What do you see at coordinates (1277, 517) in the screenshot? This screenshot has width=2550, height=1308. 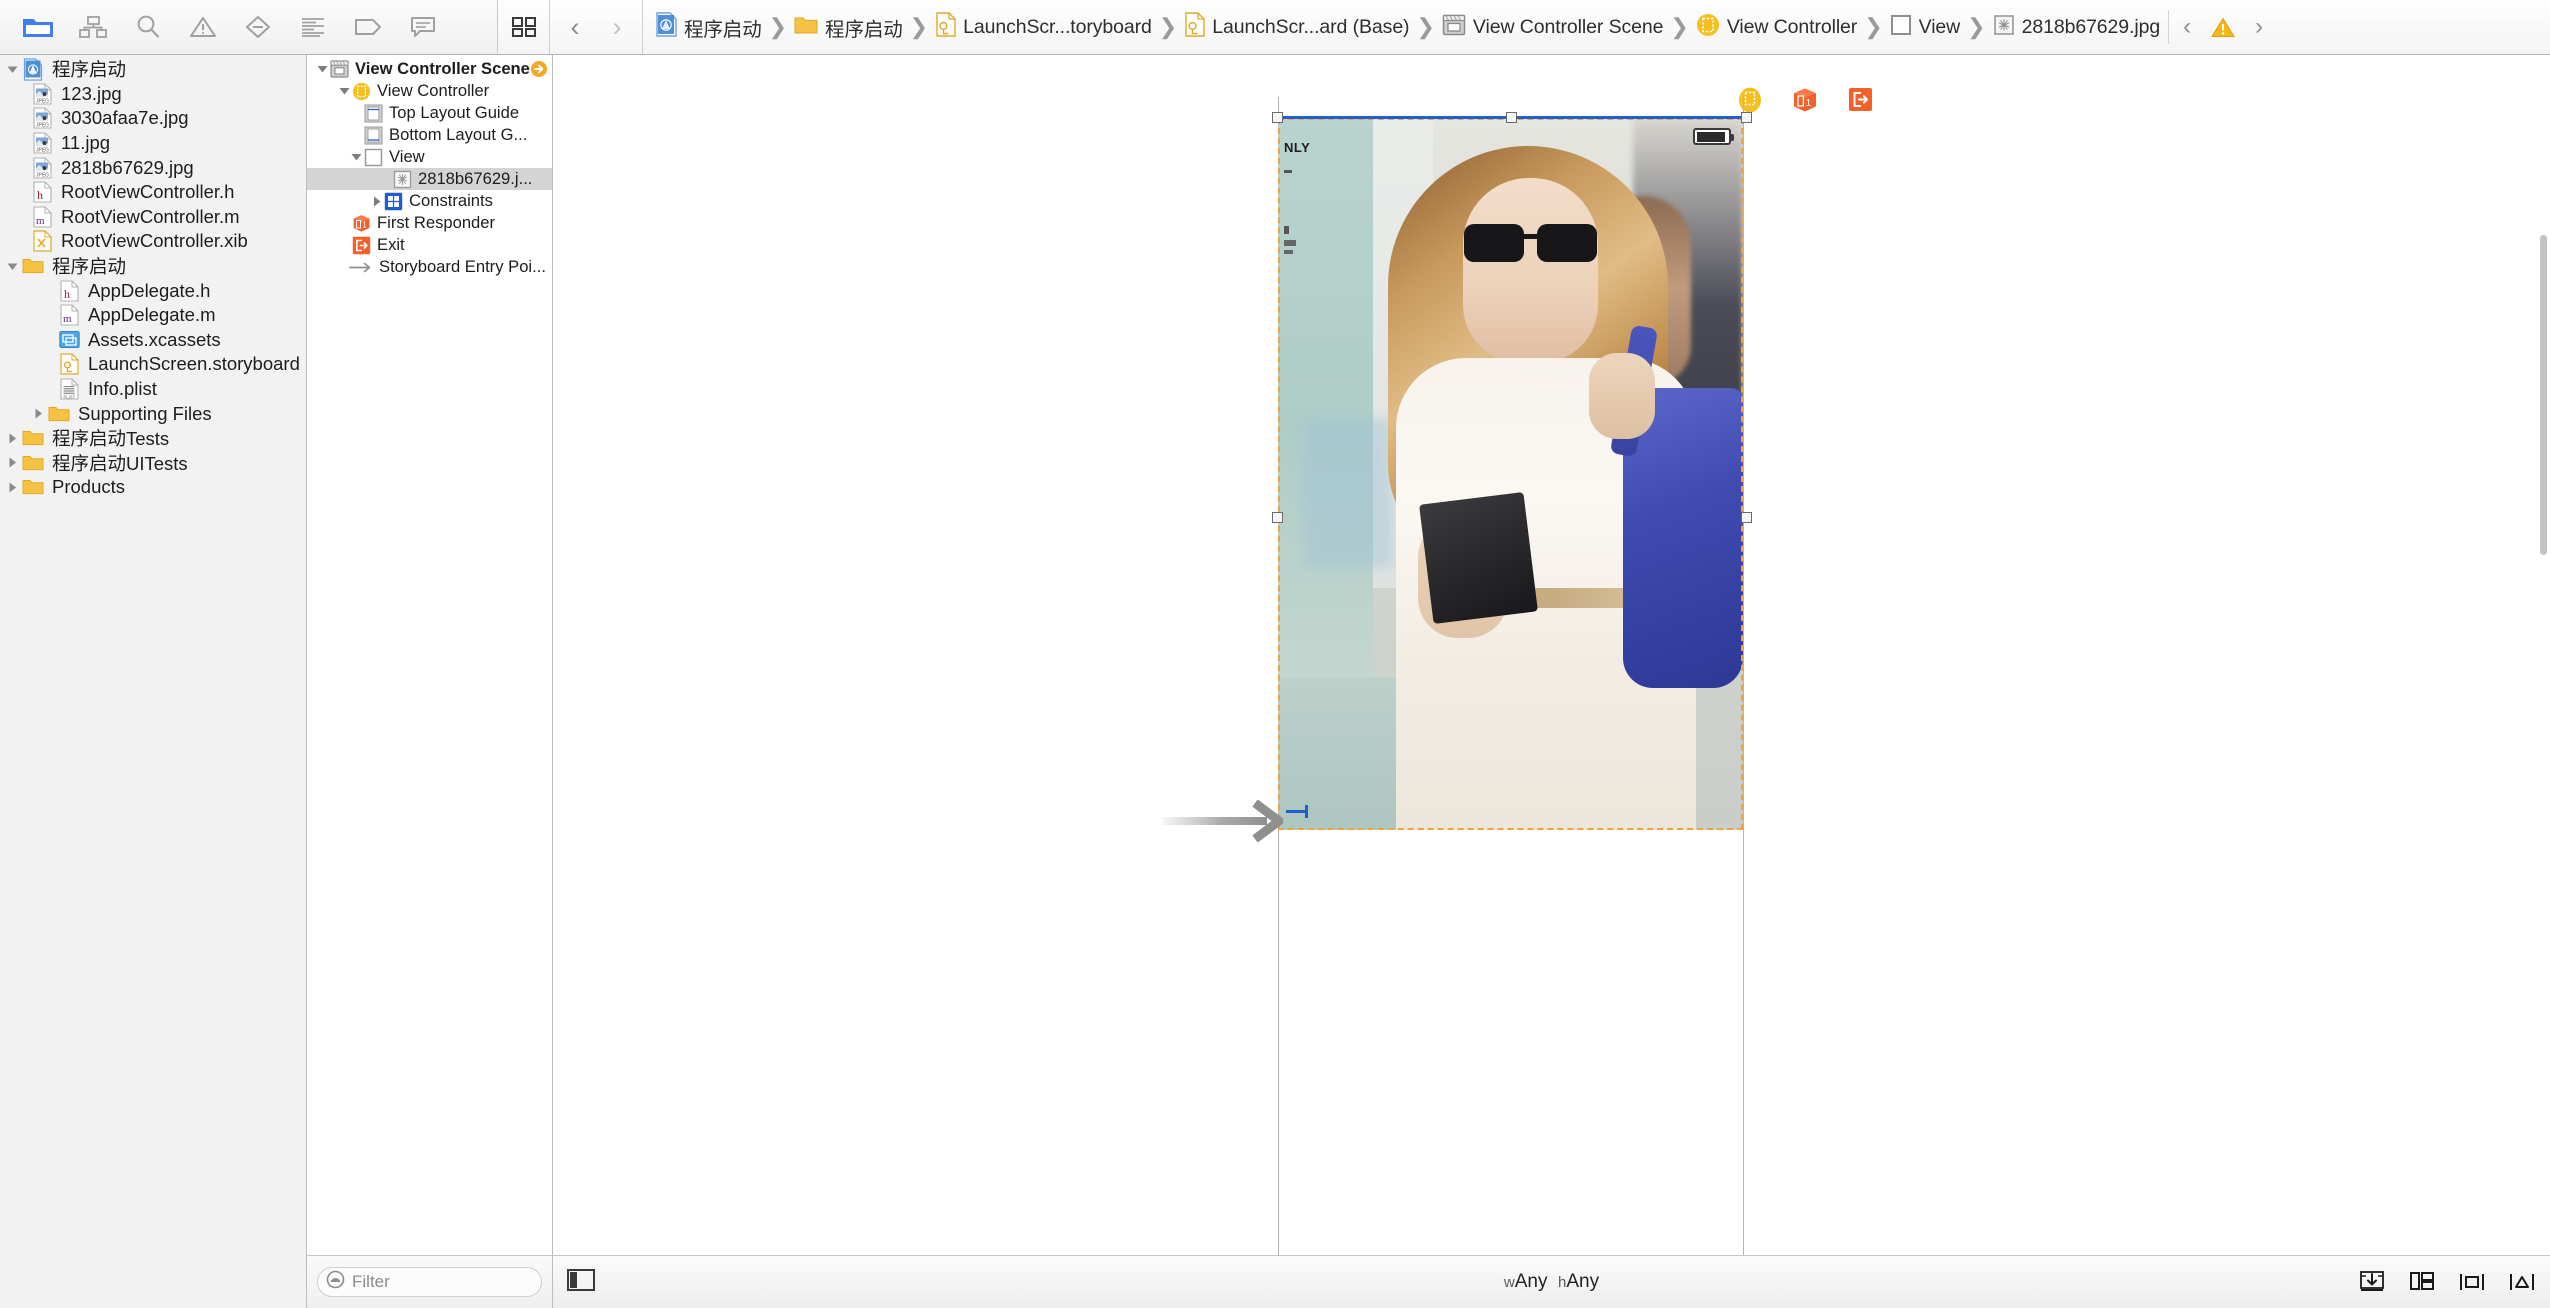 I see `resize-handle-middle-left` at bounding box center [1277, 517].